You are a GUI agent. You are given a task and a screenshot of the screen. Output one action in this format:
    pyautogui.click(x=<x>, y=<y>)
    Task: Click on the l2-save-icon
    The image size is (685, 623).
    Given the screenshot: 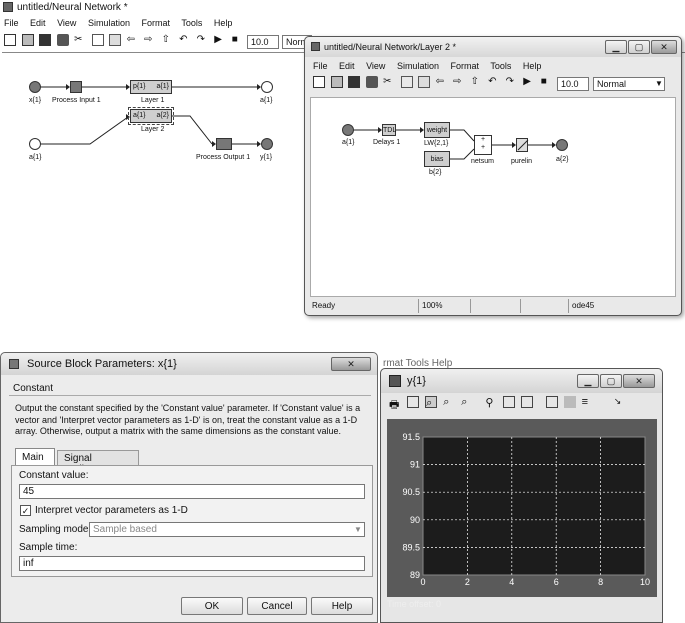 What is the action you would take?
    pyautogui.click(x=354, y=82)
    